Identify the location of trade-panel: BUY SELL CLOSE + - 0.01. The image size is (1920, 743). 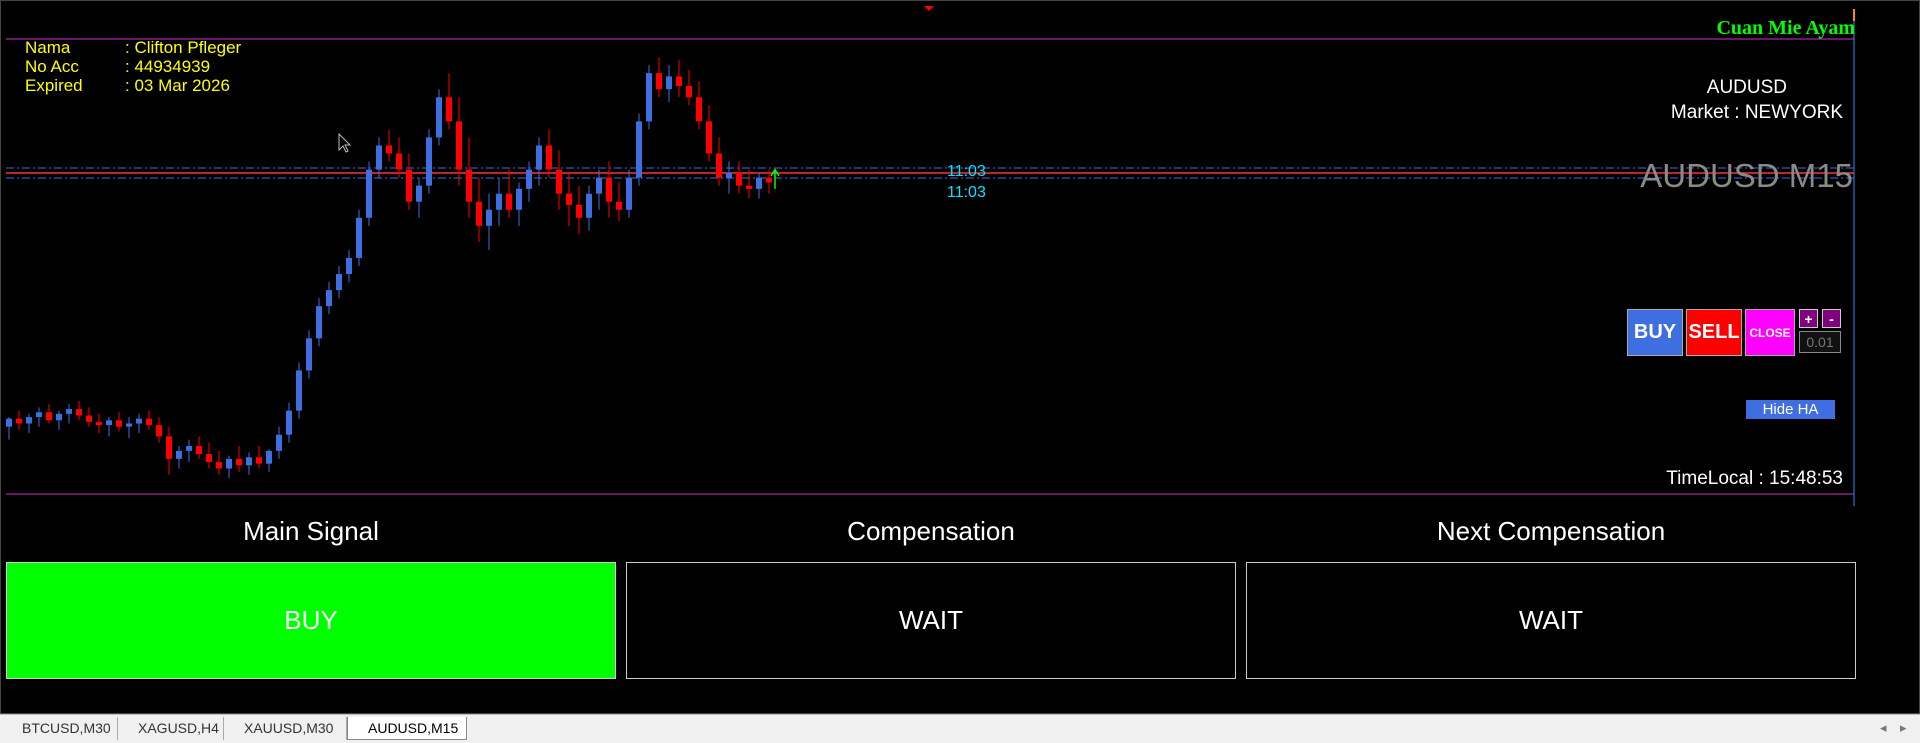
(1734, 332).